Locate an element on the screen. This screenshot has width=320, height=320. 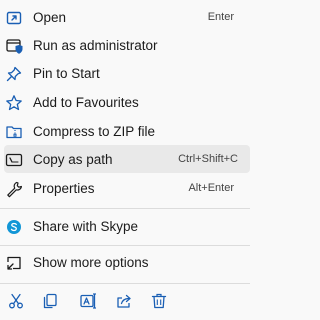
delete-button is located at coordinates (159, 301).